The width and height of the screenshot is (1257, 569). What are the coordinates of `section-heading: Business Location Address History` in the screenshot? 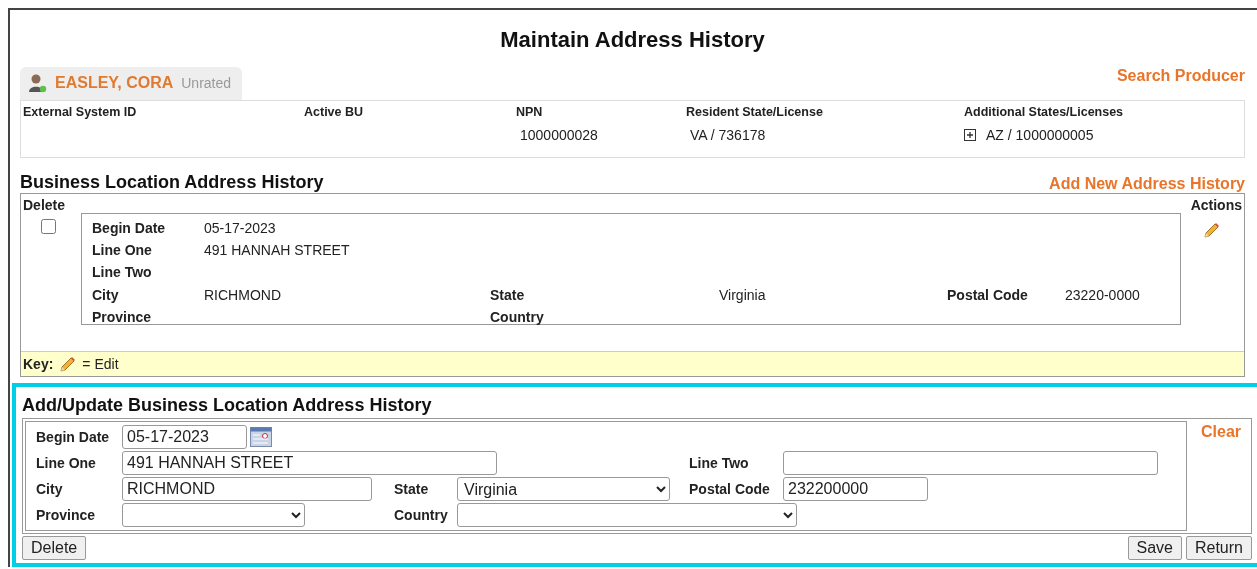 It's located at (172, 182).